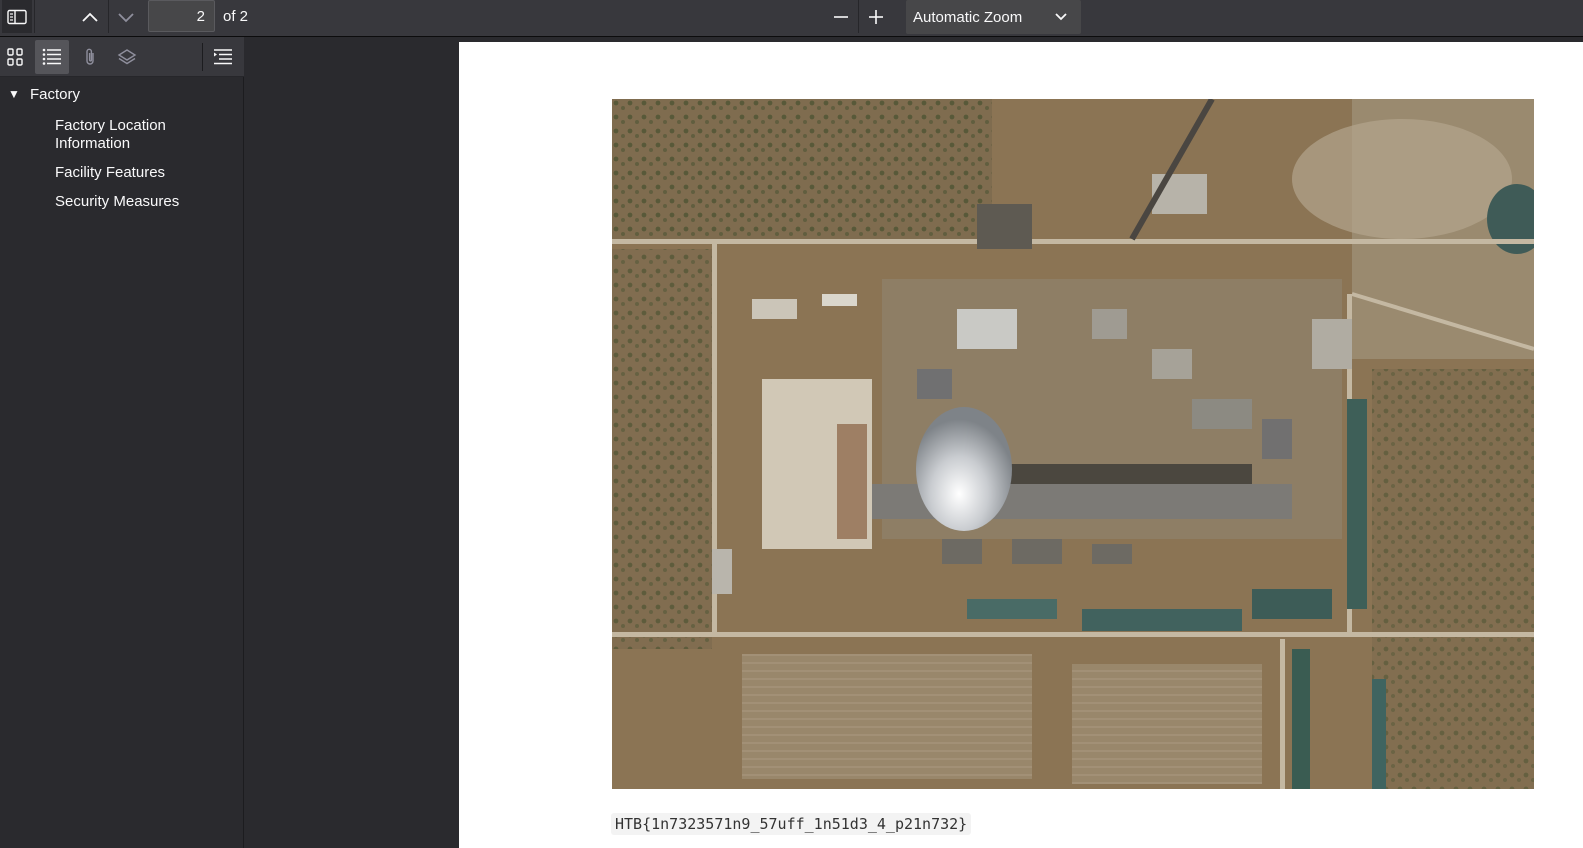 The height and width of the screenshot is (848, 1583). I want to click on page-count-label: of 2, so click(236, 16).